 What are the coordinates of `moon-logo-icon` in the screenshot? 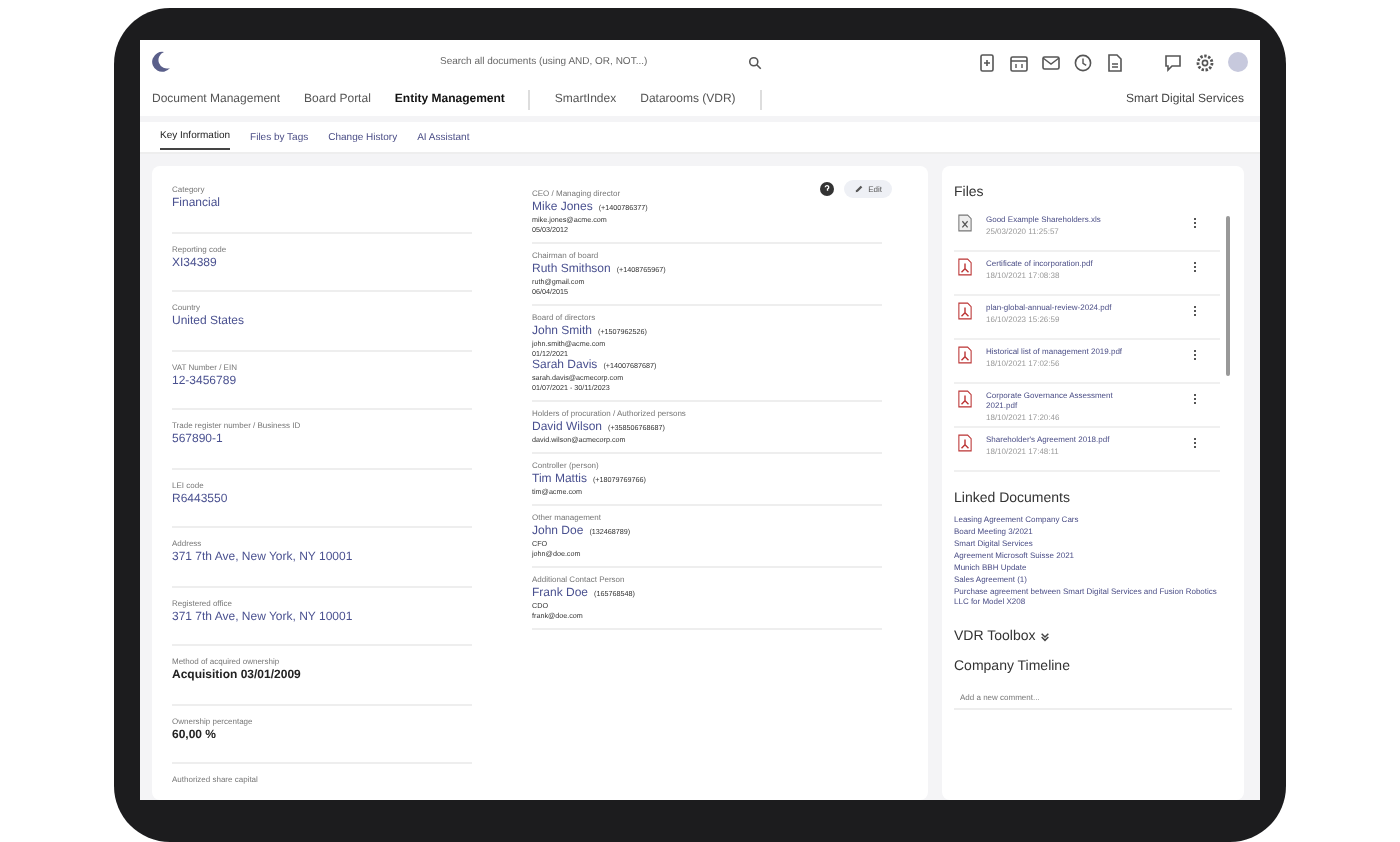 It's located at (160, 62).